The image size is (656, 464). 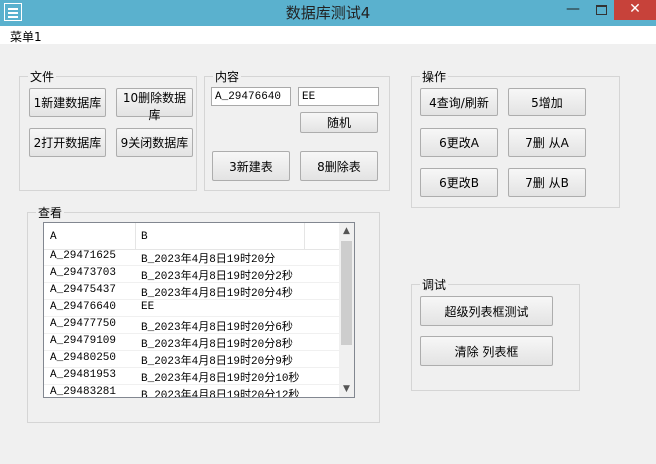 What do you see at coordinates (346, 293) in the screenshot?
I see `scroll-thumb` at bounding box center [346, 293].